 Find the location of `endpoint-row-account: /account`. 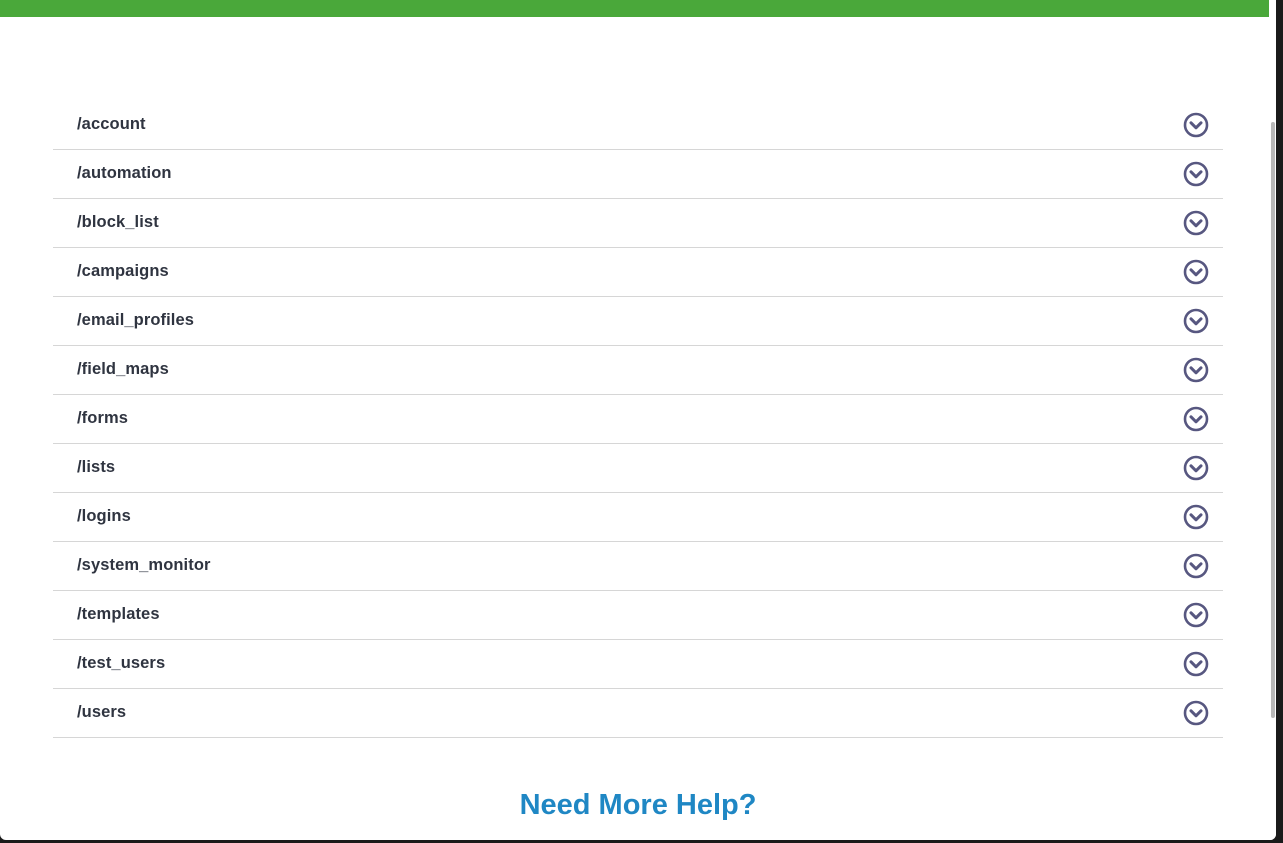

endpoint-row-account: /account is located at coordinates (638, 125).